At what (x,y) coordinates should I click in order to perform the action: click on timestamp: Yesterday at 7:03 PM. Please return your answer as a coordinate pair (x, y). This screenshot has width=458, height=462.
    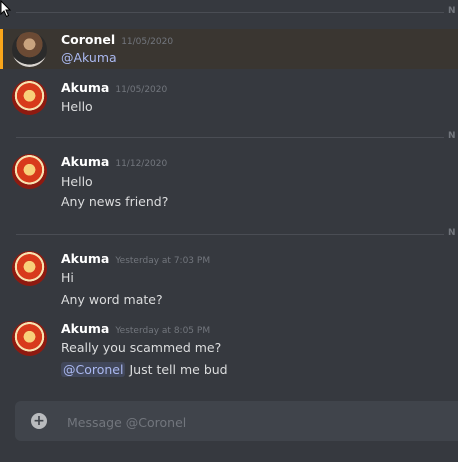
    Looking at the image, I should click on (163, 261).